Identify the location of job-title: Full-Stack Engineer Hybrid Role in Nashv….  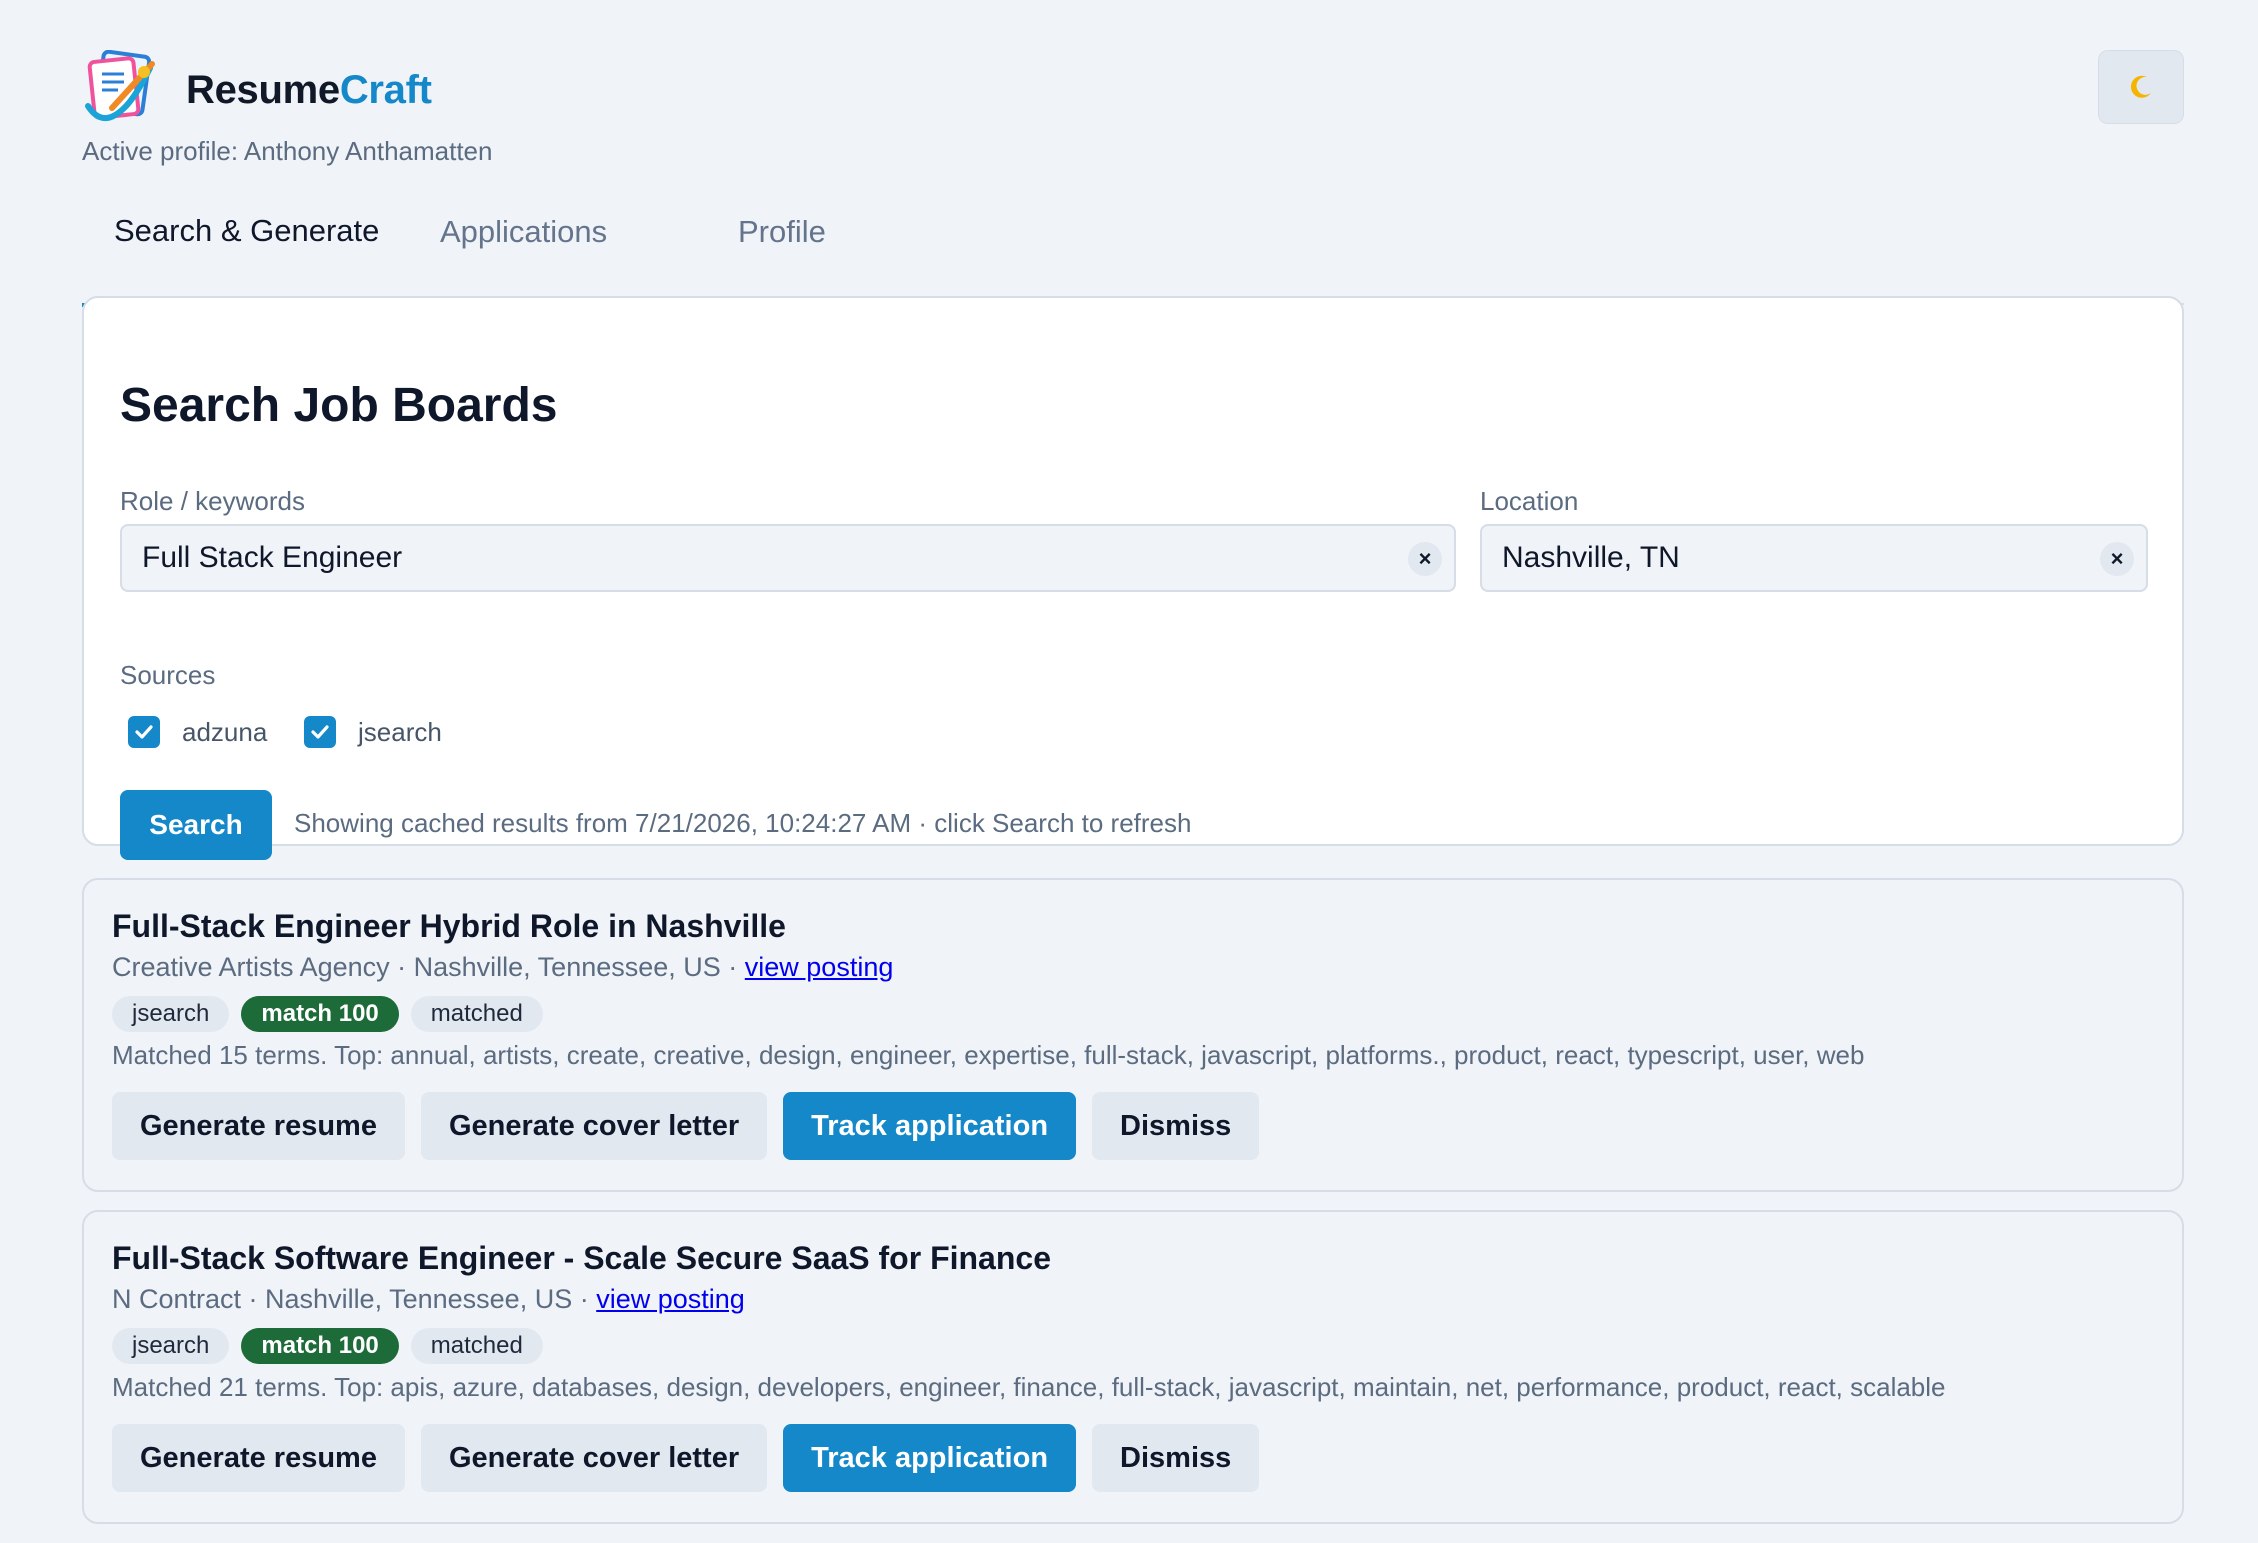
(449, 926).